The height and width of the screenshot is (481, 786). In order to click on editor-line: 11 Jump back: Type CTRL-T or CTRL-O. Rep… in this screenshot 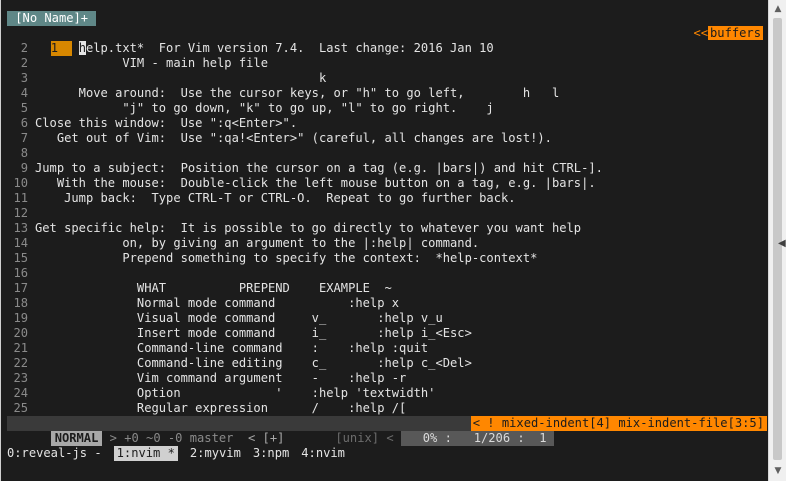, I will do `click(261, 198)`.